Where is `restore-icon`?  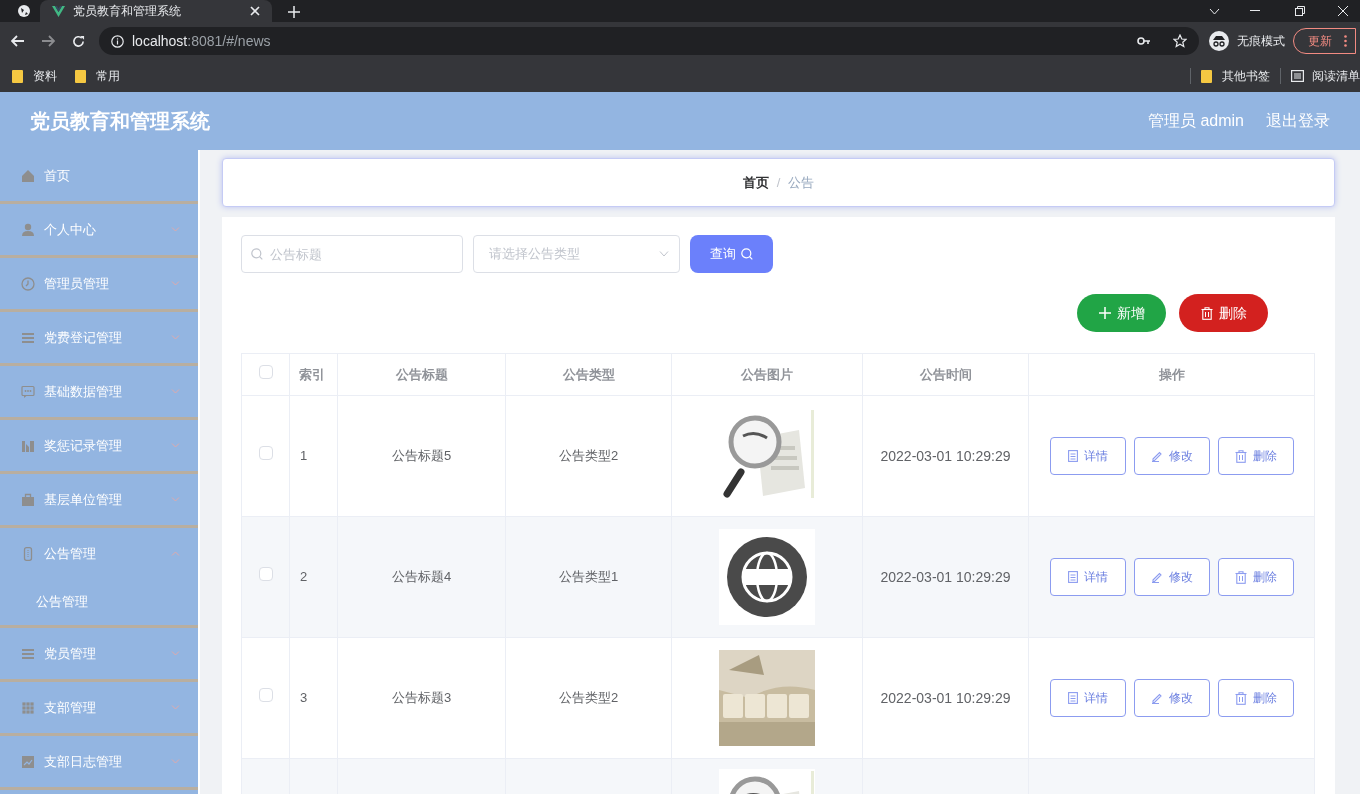
restore-icon is located at coordinates (1300, 11).